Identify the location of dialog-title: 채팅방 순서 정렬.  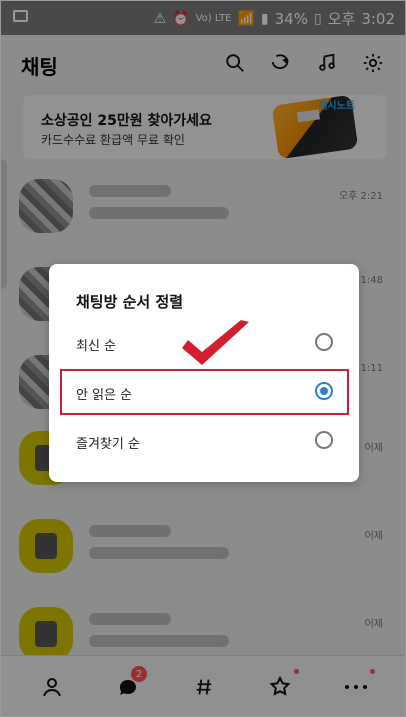
(130, 302).